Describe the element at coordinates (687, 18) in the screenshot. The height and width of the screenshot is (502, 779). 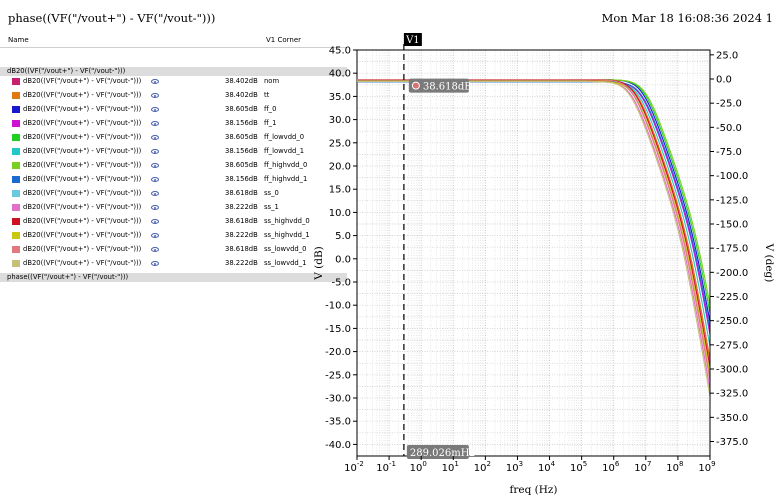
I see `timestamp: Mon Mar 18 16:08:36 2024 1` at that location.